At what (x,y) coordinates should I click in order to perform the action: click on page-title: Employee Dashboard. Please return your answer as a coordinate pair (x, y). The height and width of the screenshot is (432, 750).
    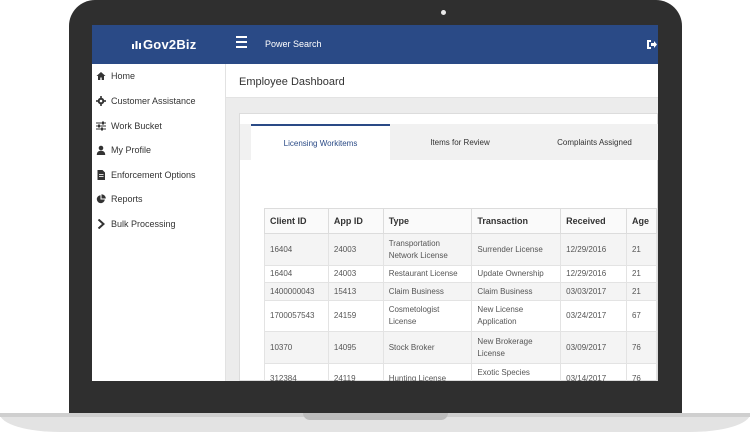
    Looking at the image, I should click on (292, 82).